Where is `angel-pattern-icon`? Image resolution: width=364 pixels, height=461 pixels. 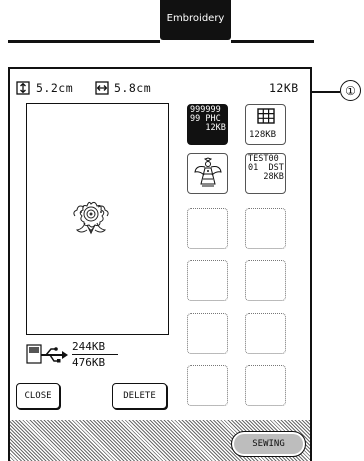 angel-pattern-icon is located at coordinates (208, 172).